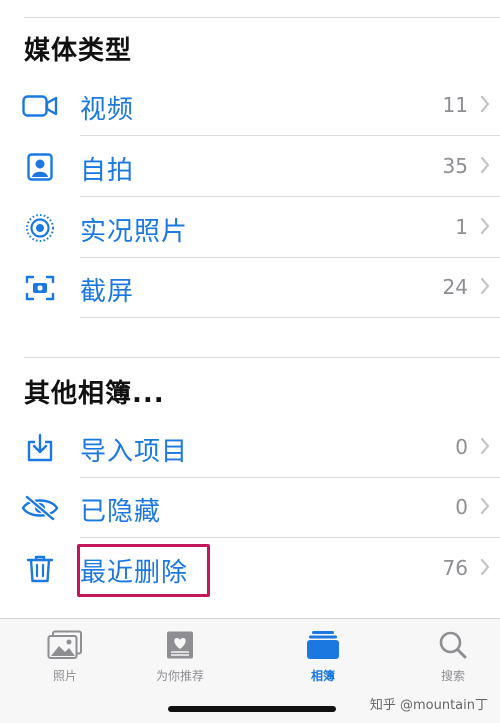  Describe the element at coordinates (40, 508) in the screenshot. I see `hidden-eye-icon` at that location.